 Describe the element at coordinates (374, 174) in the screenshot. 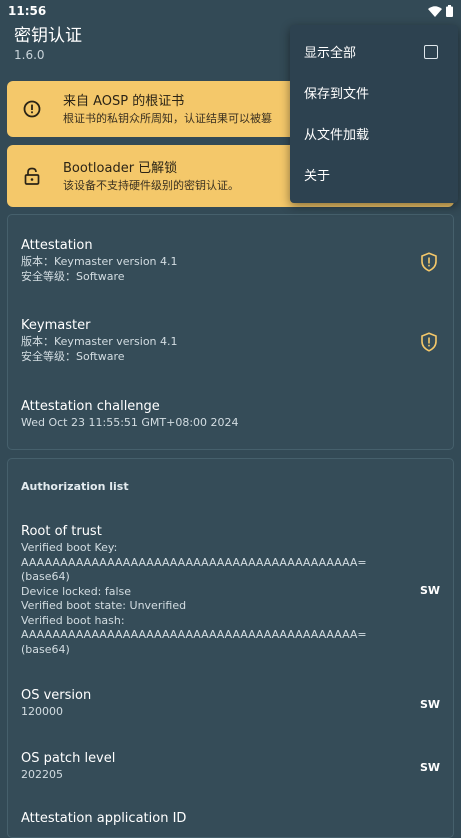

I see `menu-item-about: 关于` at that location.